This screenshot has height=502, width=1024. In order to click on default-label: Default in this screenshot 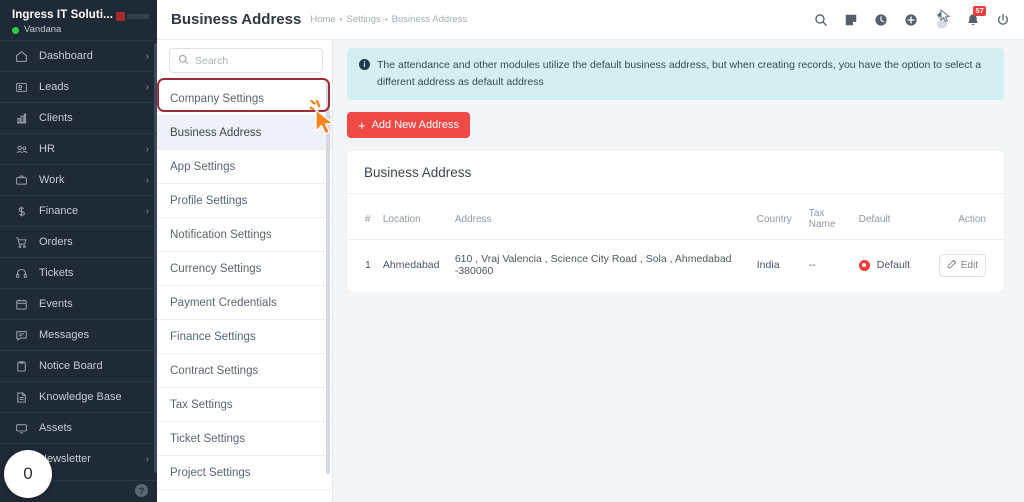, I will do `click(893, 265)`.